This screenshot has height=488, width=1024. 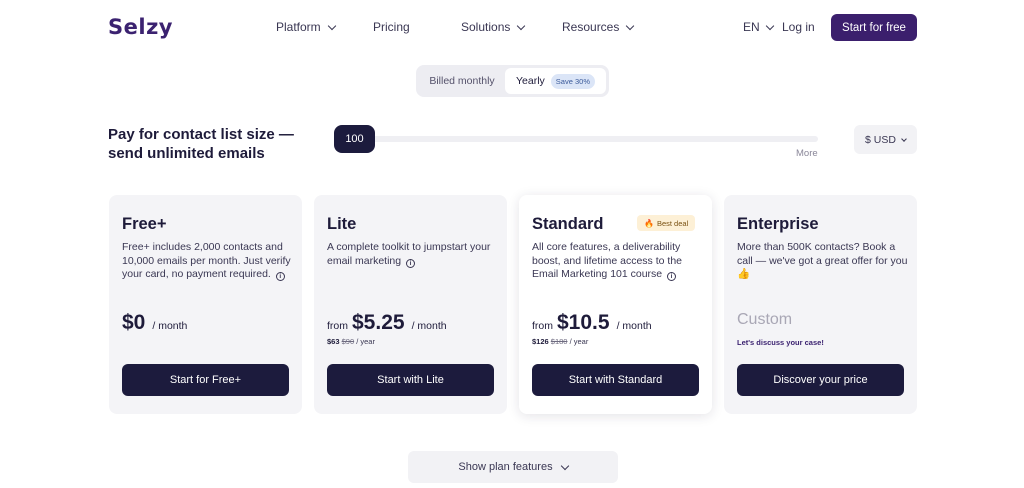 I want to click on nav-platform-label: Platform, so click(x=298, y=27).